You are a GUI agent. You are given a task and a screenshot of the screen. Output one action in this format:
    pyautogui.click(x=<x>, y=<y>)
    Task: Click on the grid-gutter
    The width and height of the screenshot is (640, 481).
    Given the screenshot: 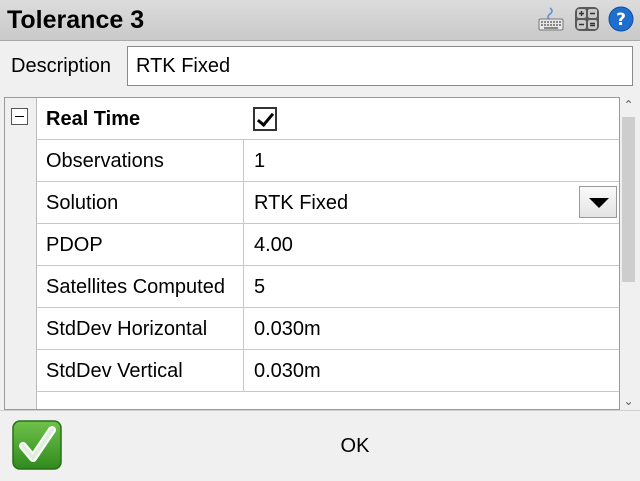 What is the action you would take?
    pyautogui.click(x=21, y=253)
    